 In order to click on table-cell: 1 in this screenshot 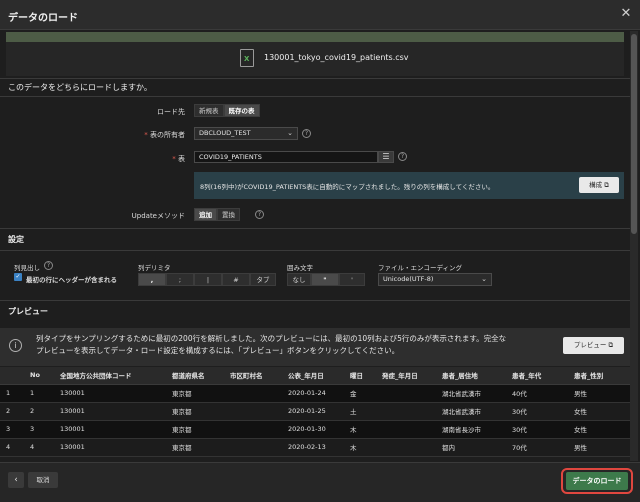, I will do `click(39, 393)`.